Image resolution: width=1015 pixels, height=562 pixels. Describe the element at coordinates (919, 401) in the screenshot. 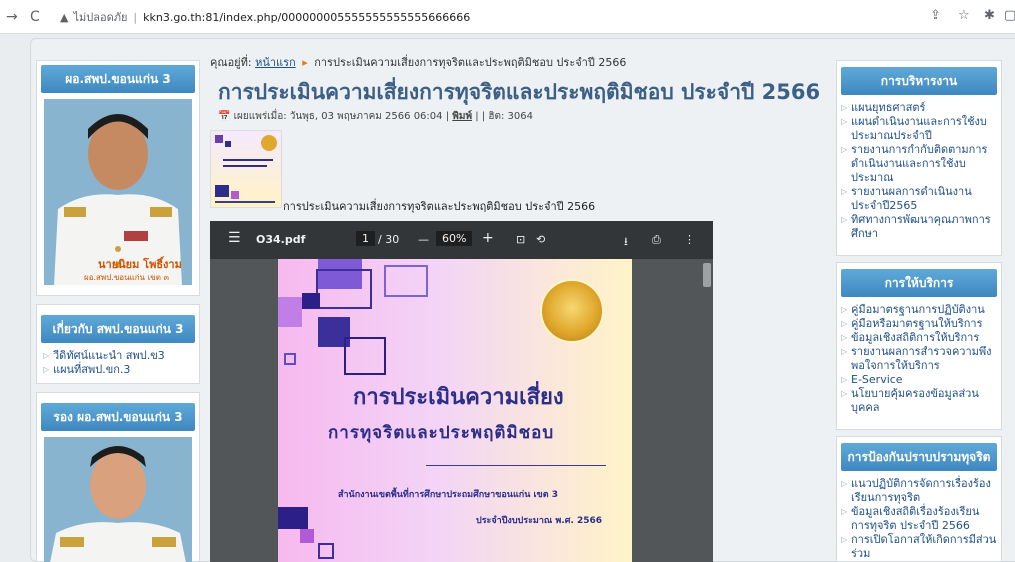

I see `service-item-privacy: นโยบายคุ้มครองข้อมูลส่วนบุคคล` at that location.